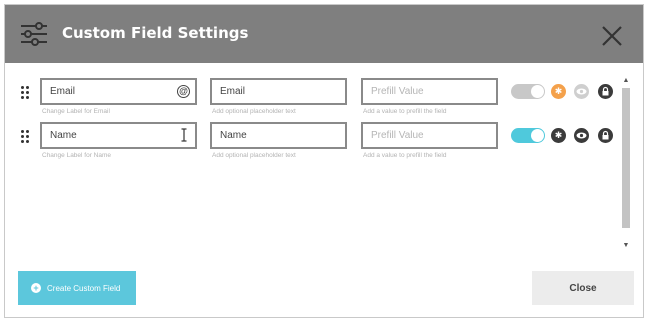 The height and width of the screenshot is (324, 650). What do you see at coordinates (278, 135) in the screenshot?
I see `placeholder-input-name: Name` at bounding box center [278, 135].